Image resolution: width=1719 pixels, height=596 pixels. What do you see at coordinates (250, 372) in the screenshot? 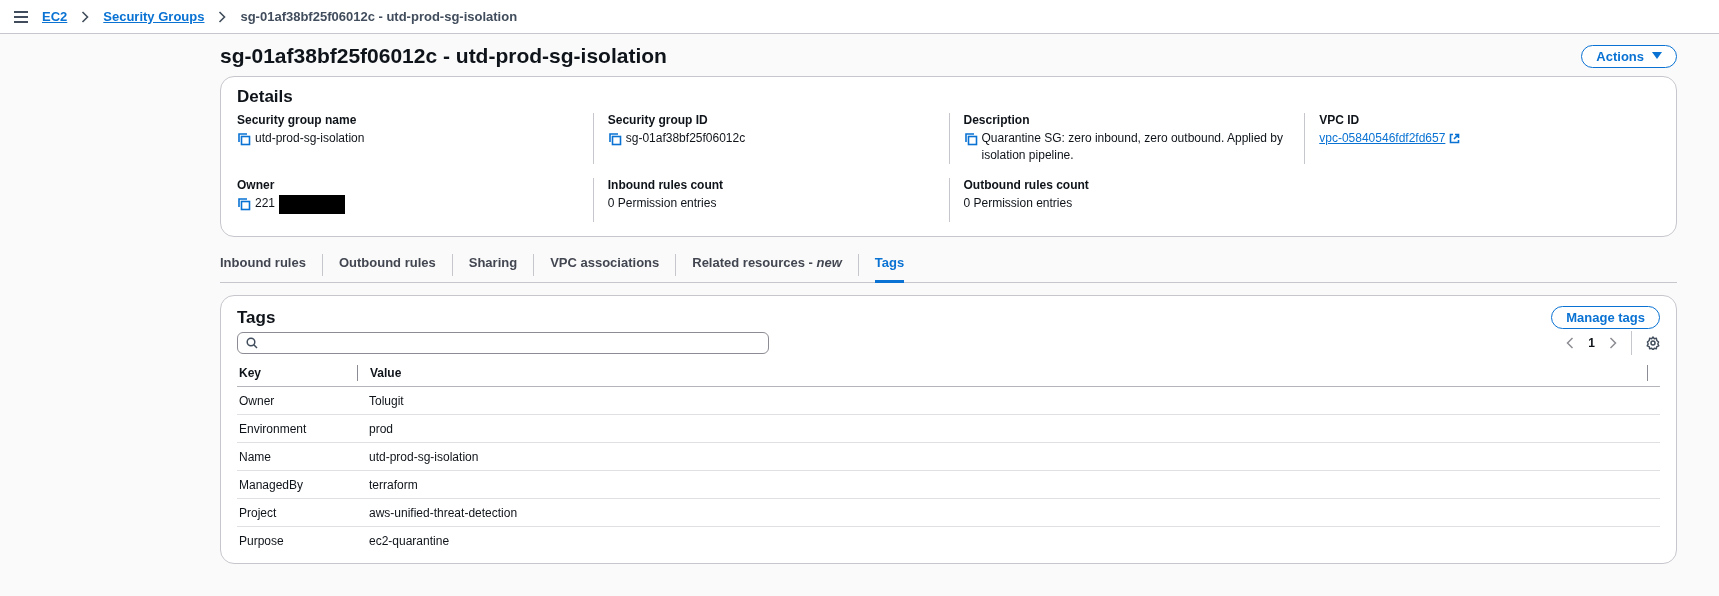
I see `column-header: Key` at bounding box center [250, 372].